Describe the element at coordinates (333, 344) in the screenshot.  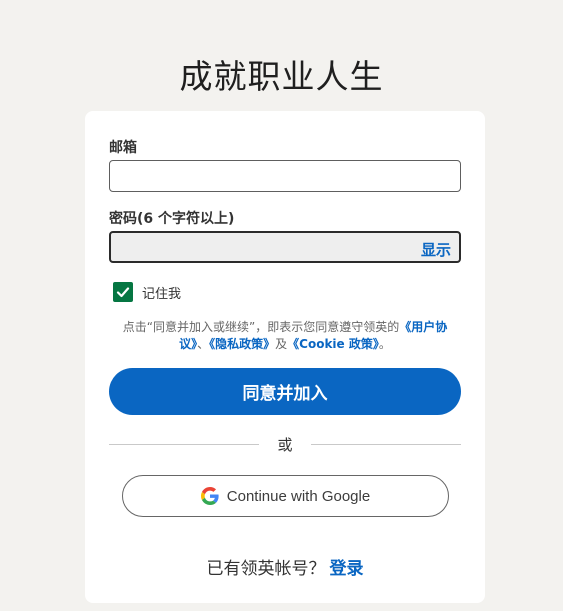
I see `cookie-policy-link: 《Cookie 政策》` at that location.